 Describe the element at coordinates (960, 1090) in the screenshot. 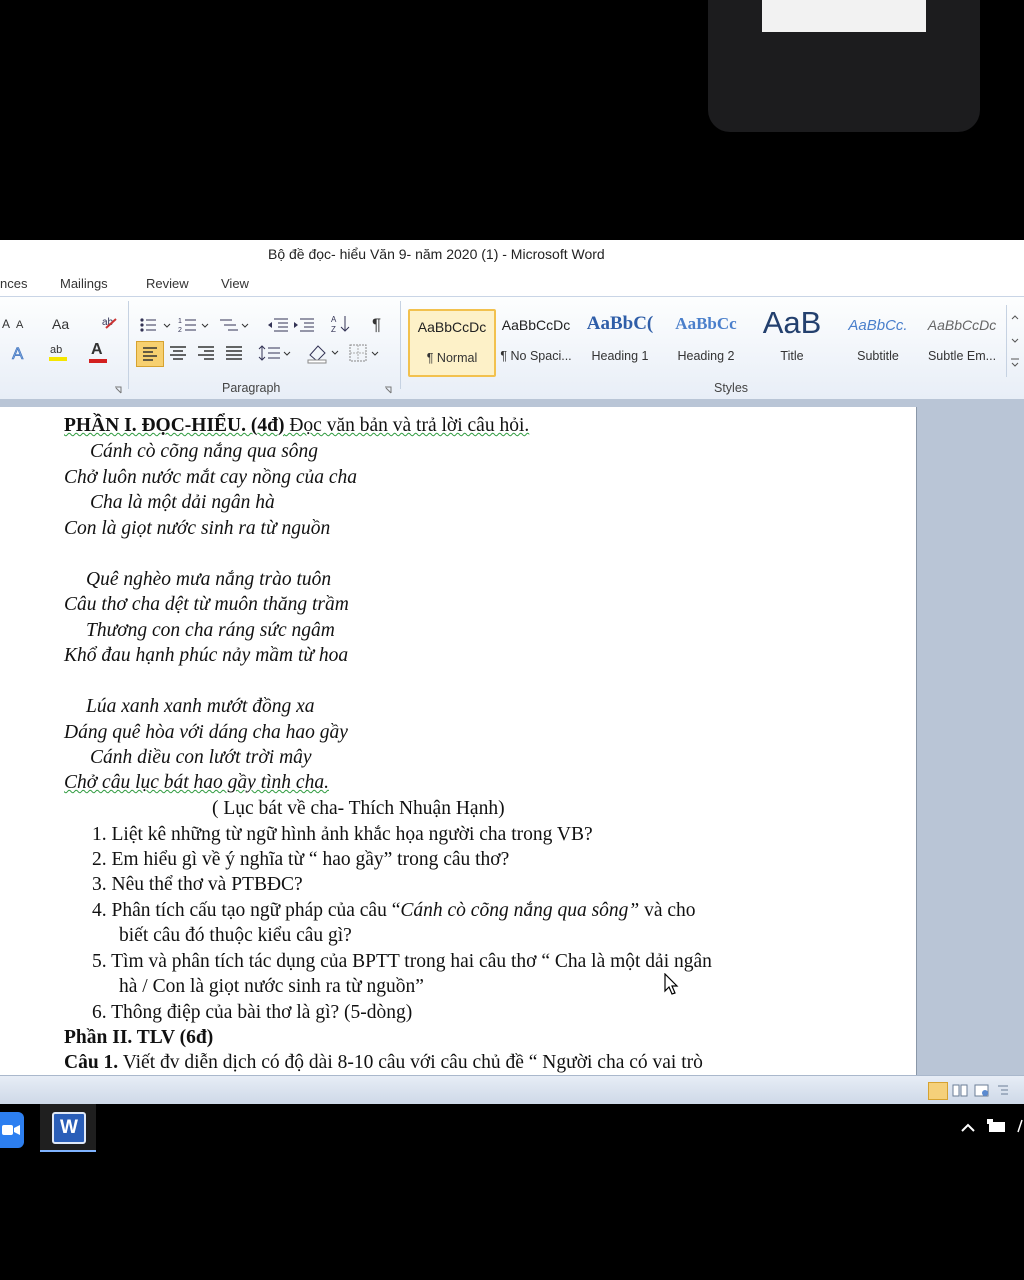

I see `full-screen-reading-view-icon` at that location.